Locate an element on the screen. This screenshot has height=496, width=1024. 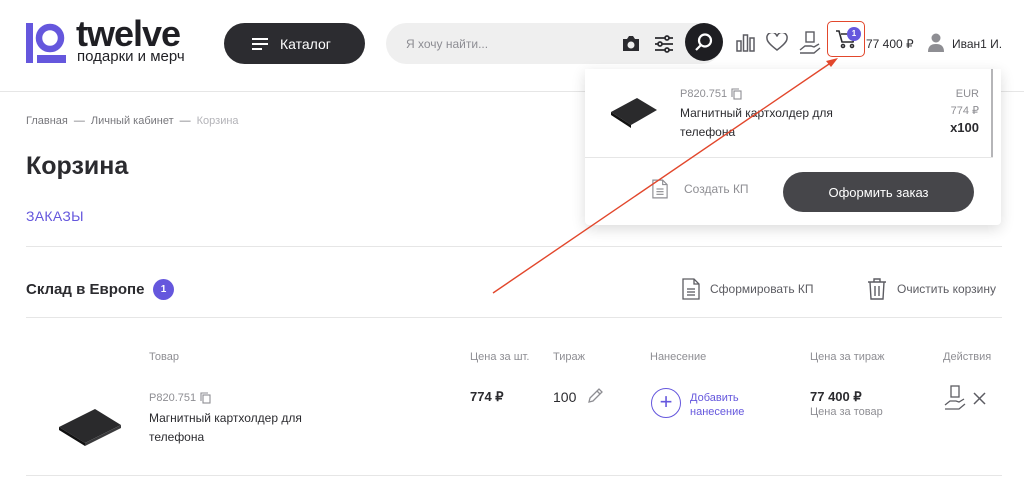
search-icon is located at coordinates (704, 42).